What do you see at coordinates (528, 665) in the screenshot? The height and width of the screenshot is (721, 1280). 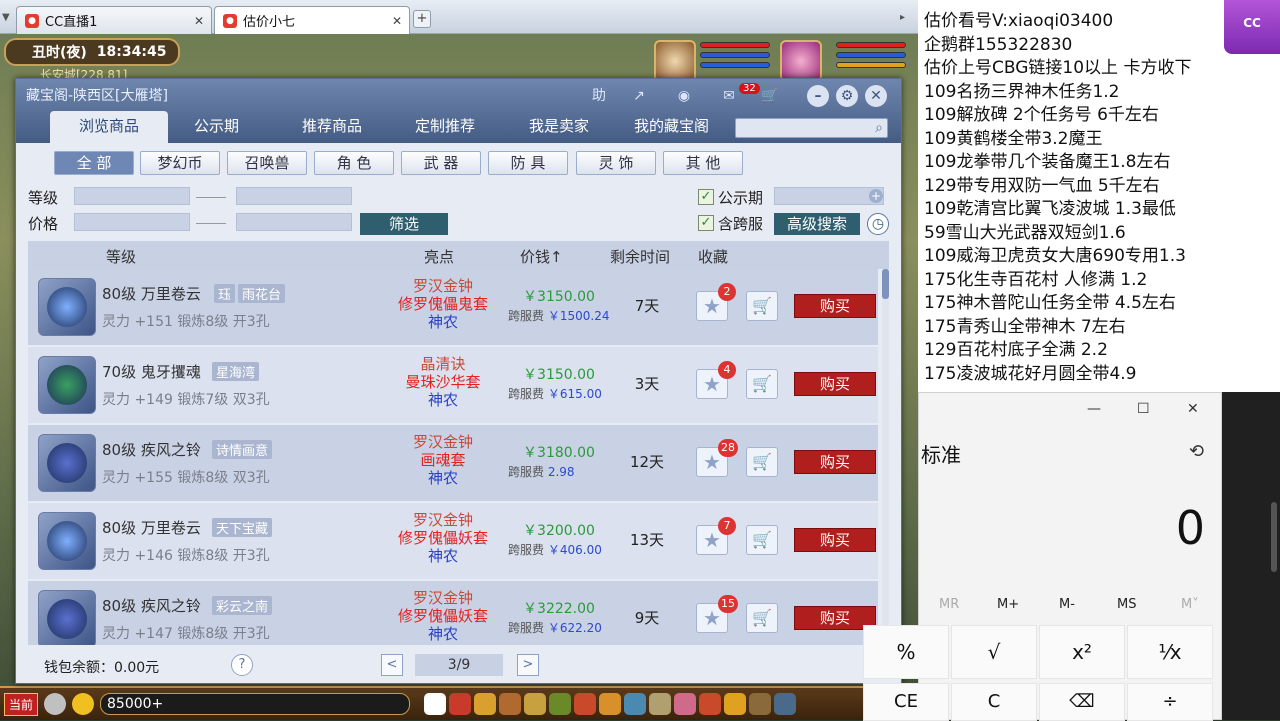 I see `next-page-button: >` at bounding box center [528, 665].